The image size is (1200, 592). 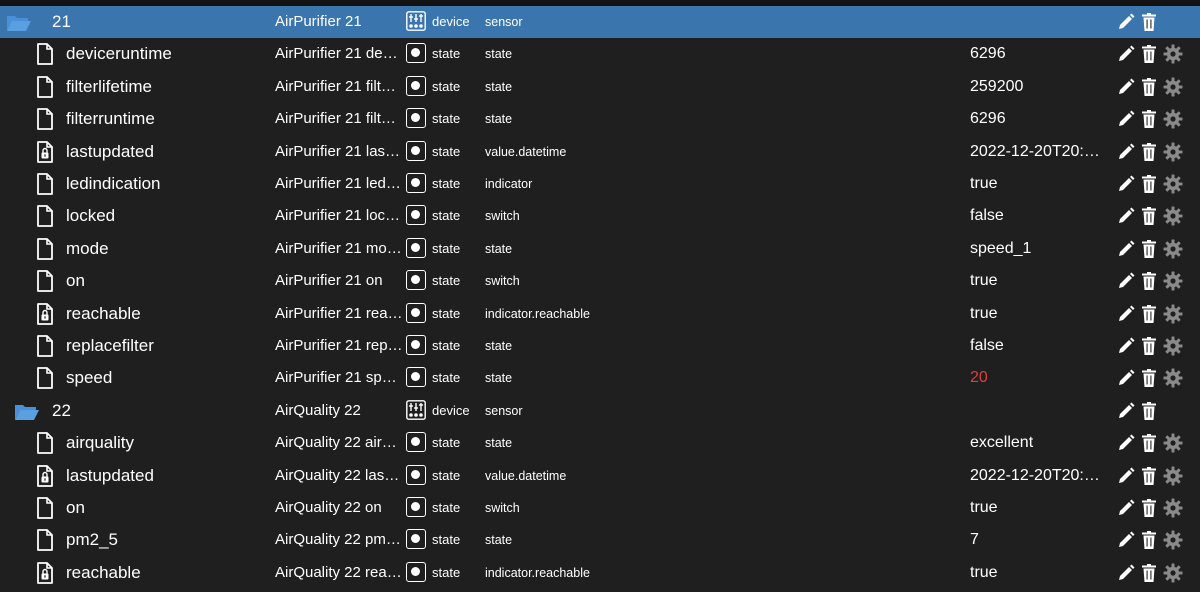 What do you see at coordinates (600, 22) in the screenshot?
I see `tree-folder-row: 21 AirPurifier 21 device sensor` at bounding box center [600, 22].